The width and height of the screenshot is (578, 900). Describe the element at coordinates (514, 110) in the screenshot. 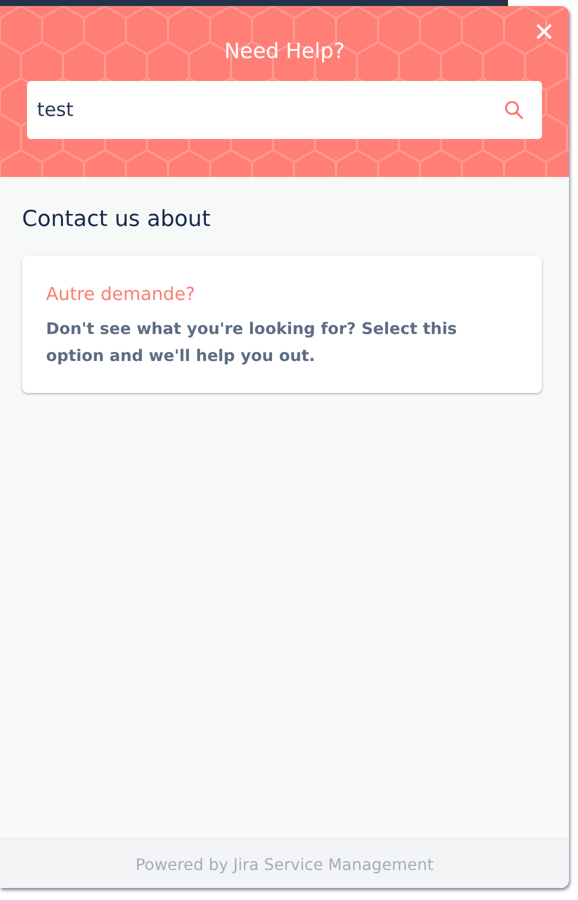

I see `search-icon` at that location.